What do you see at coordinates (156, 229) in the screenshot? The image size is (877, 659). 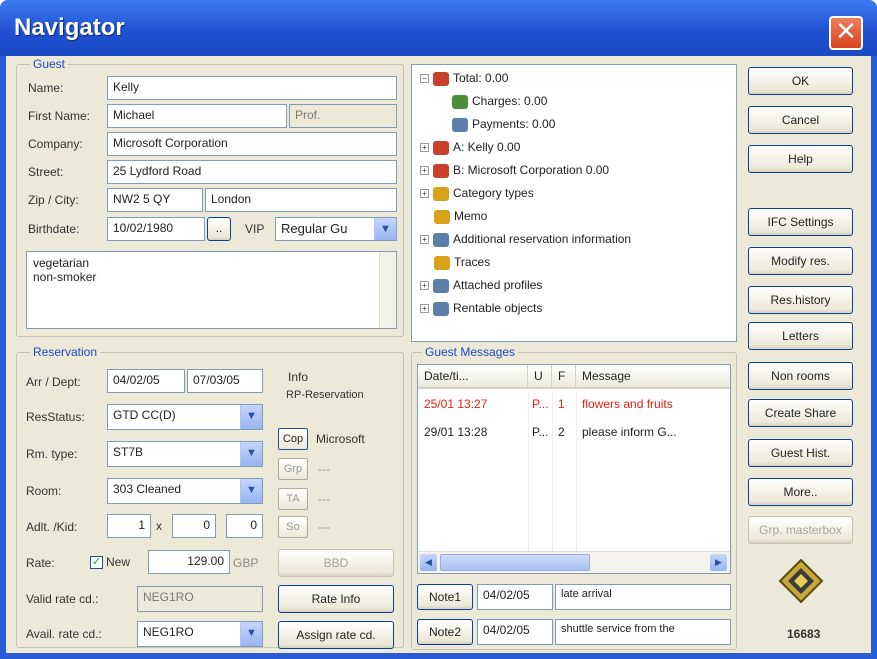 I see `birthdate-field: 10/02/1980` at bounding box center [156, 229].